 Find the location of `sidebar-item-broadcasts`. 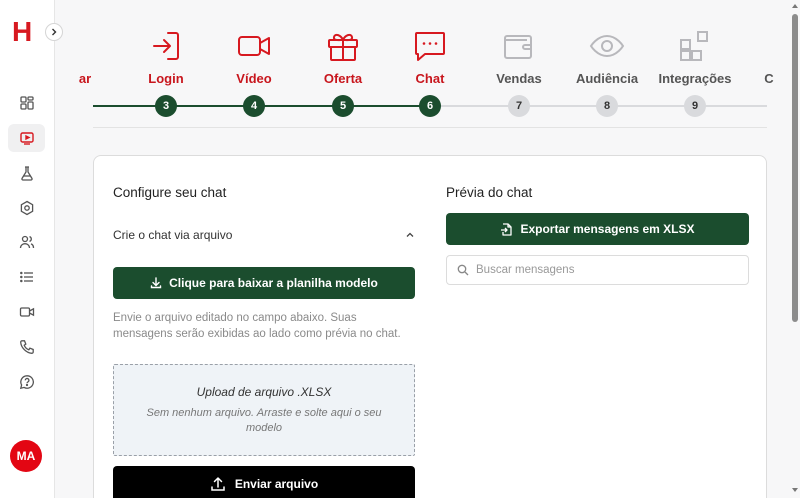

sidebar-item-broadcasts is located at coordinates (26, 138).